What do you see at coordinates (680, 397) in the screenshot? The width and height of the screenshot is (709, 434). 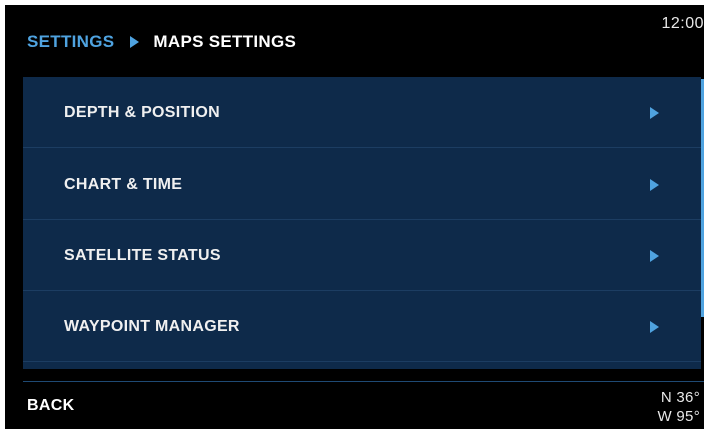 I see `latitude-readout: N 36°` at bounding box center [680, 397].